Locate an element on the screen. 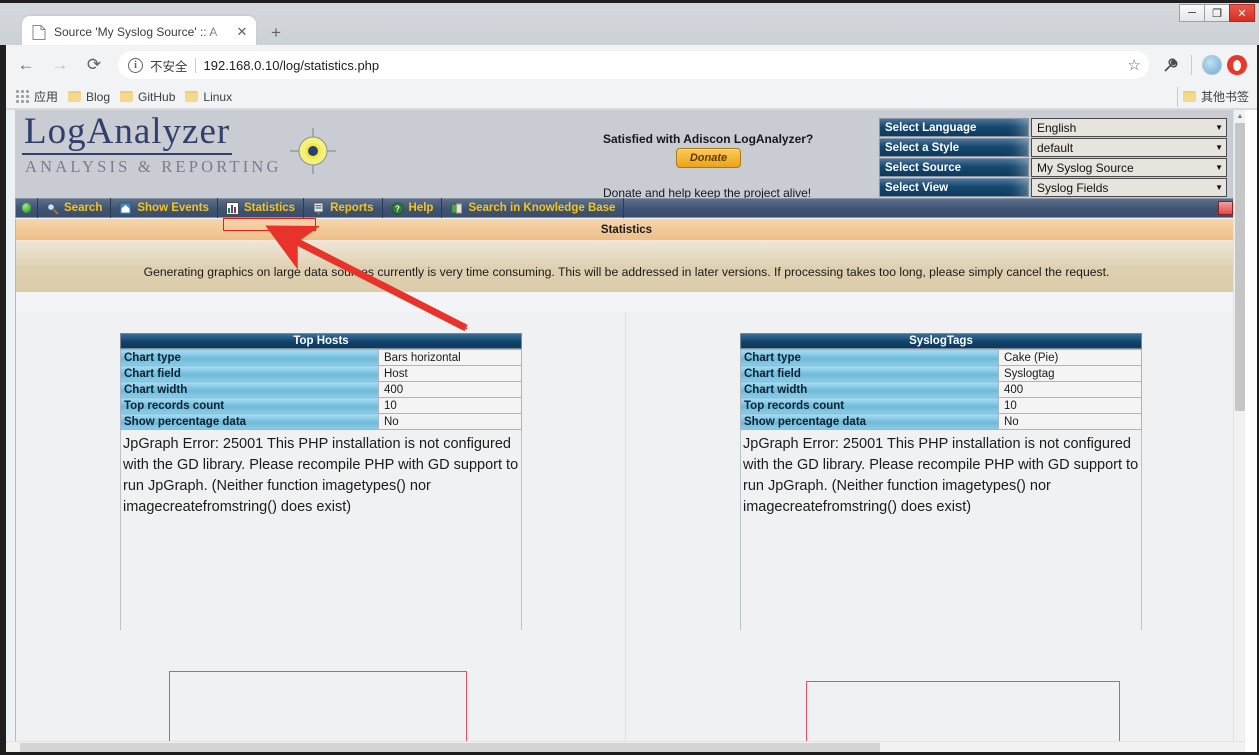 Image resolution: width=1259 pixels, height=755 pixels. horizontal-scrollbar is located at coordinates (625, 746).